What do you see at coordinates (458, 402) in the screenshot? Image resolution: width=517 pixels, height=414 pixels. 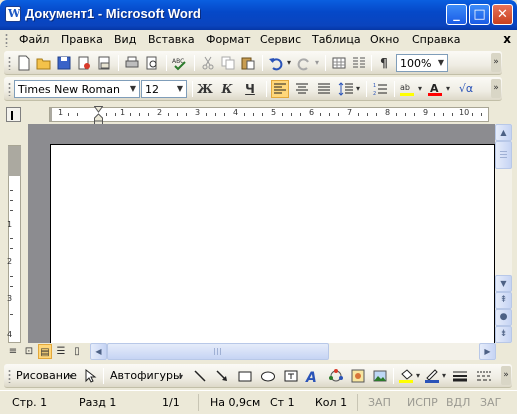 I see `status-ext: ВДЛ` at bounding box center [458, 402].